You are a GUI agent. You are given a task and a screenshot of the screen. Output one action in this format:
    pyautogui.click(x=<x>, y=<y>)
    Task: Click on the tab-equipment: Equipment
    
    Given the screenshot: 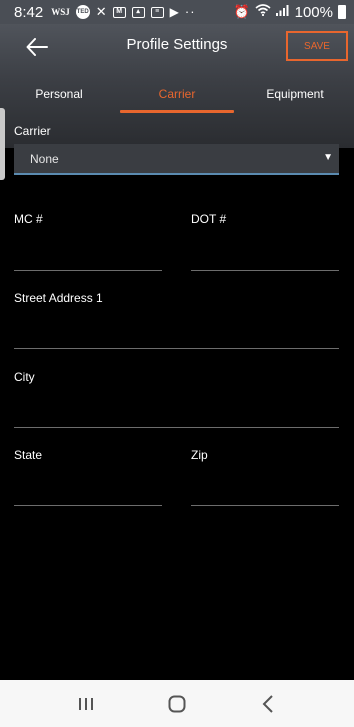 What is the action you would take?
    pyautogui.click(x=295, y=110)
    